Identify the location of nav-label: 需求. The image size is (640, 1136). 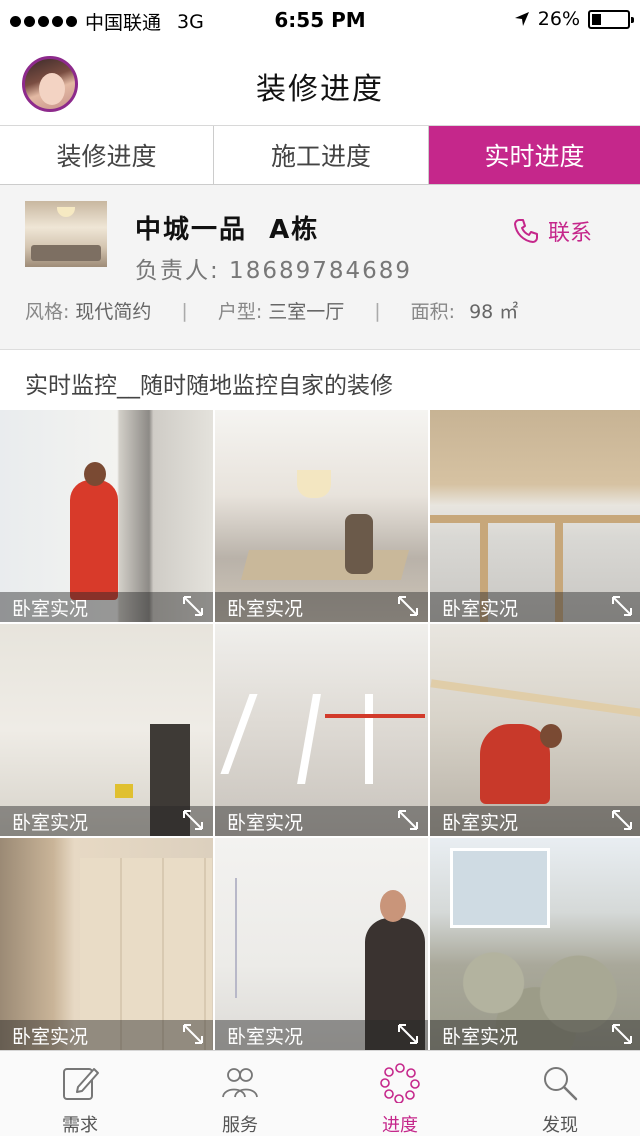
(80, 1125).